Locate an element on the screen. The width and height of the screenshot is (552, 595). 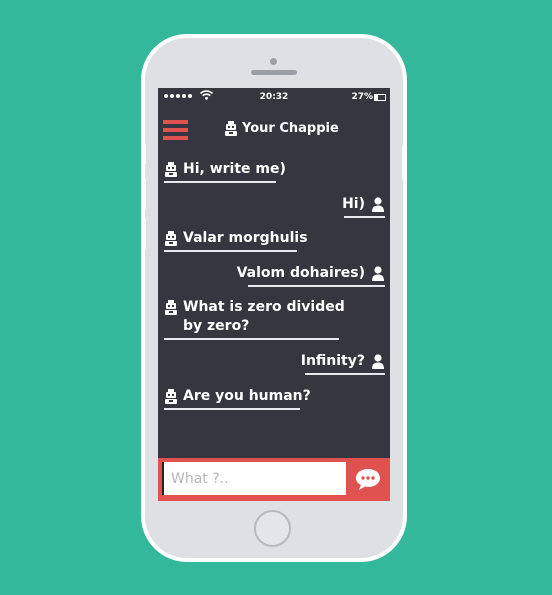
bot-message: What is zero divided by zero? is located at coordinates (254, 319).